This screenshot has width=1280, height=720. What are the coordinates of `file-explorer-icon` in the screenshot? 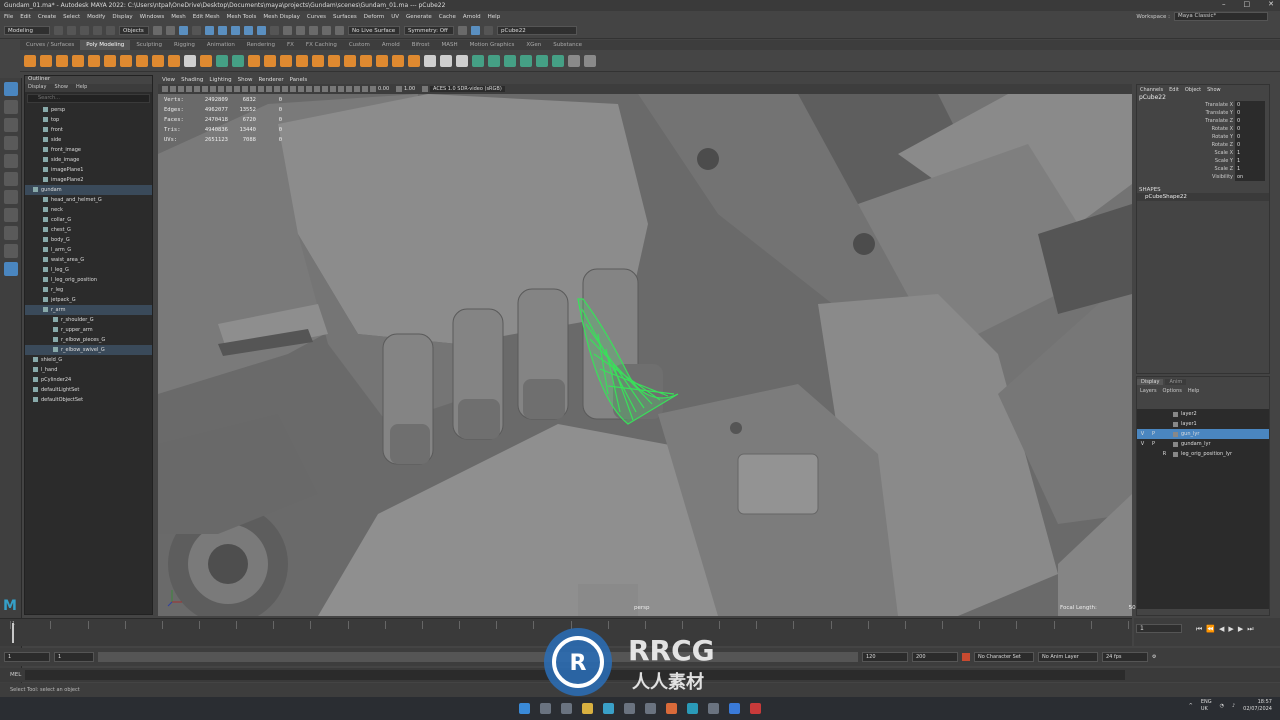 It's located at (587, 708).